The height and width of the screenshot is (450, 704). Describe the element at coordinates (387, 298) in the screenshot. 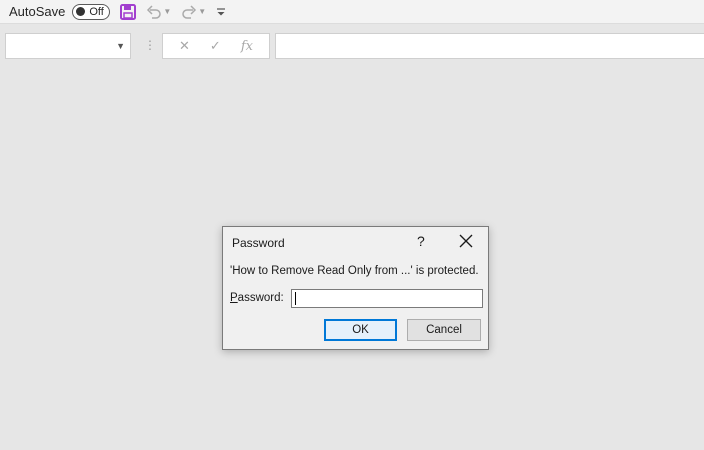

I see `password-input` at that location.